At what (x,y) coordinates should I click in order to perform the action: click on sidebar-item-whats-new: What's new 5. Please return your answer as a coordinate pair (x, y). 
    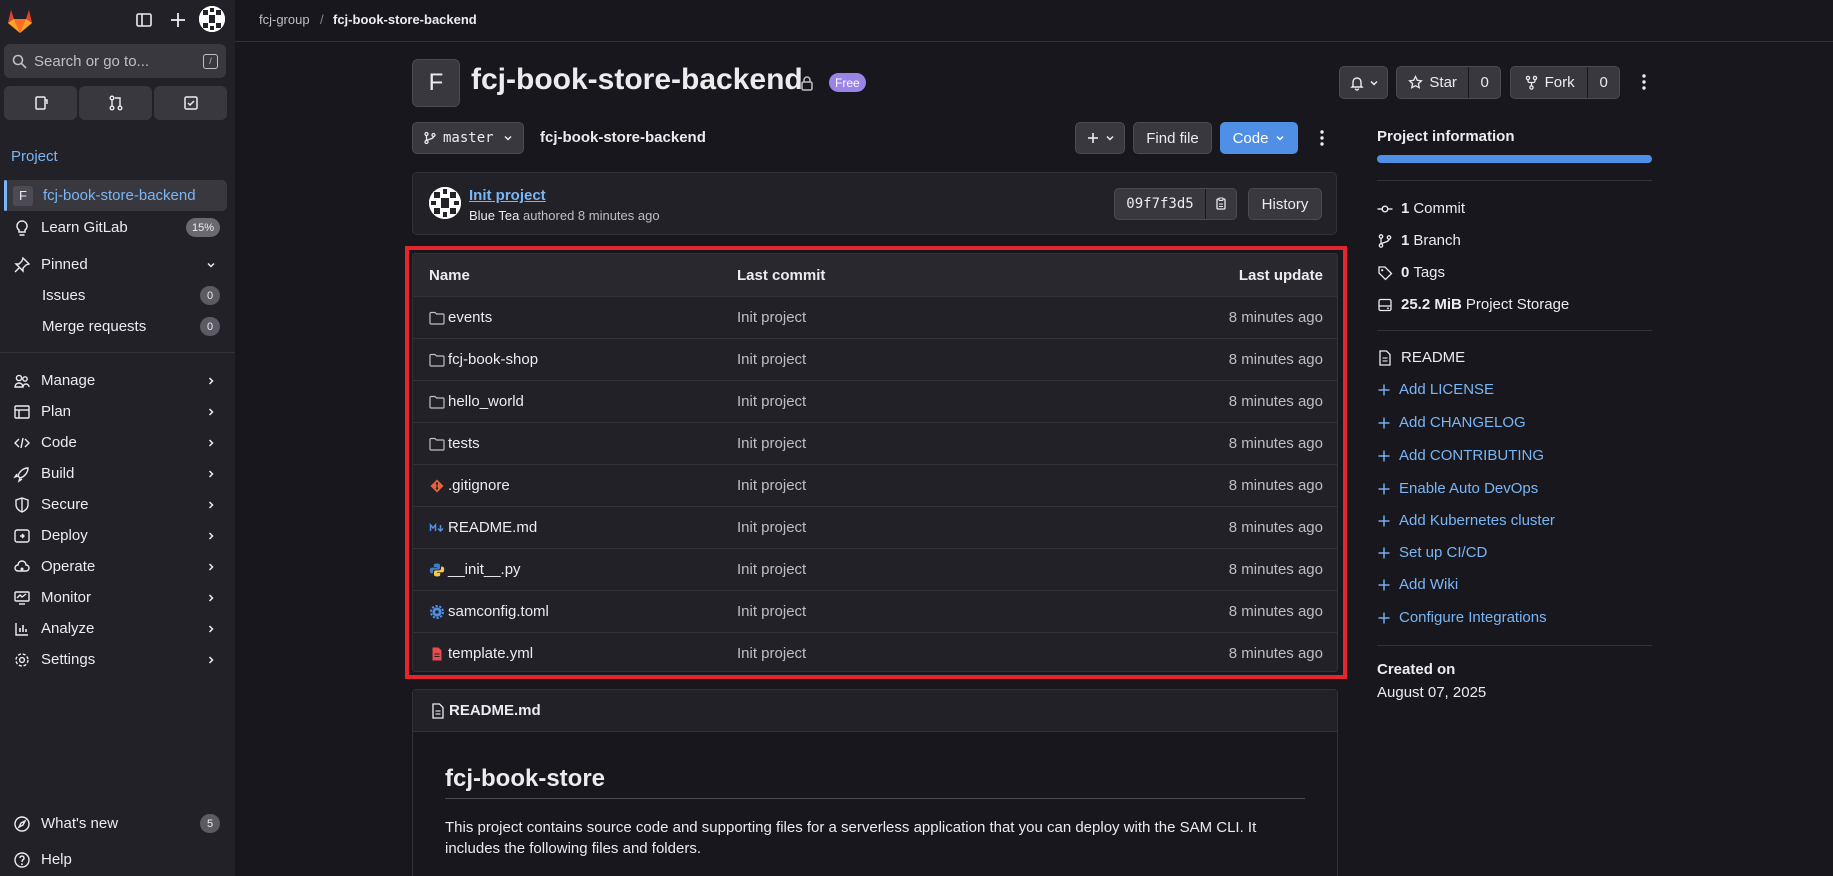
    Looking at the image, I should click on (115, 823).